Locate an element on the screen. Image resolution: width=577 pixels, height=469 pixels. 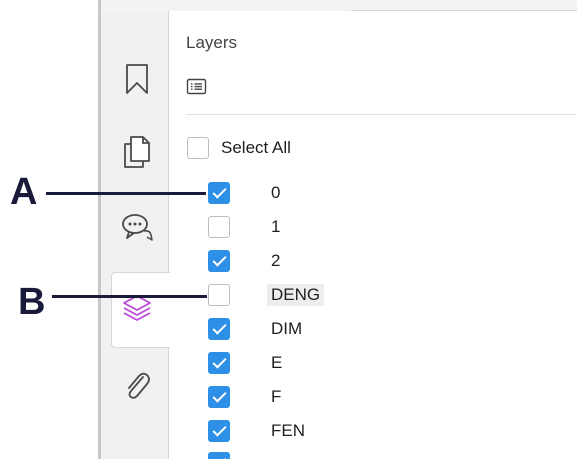
list-options-icon is located at coordinates (196, 86).